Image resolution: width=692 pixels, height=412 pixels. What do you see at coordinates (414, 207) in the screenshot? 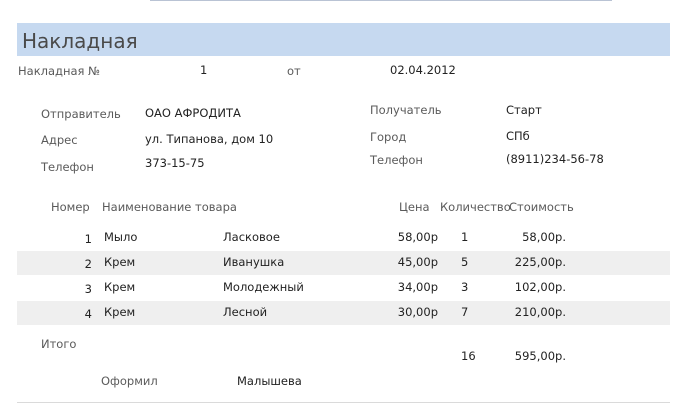
I see `column-header-price: Цена` at bounding box center [414, 207].